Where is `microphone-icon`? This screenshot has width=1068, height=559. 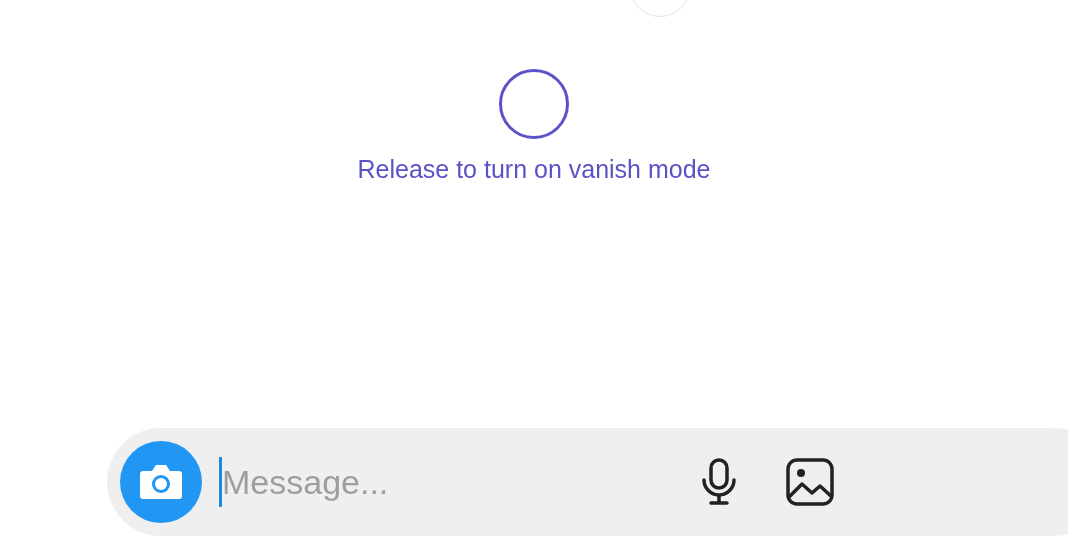 microphone-icon is located at coordinates (719, 482).